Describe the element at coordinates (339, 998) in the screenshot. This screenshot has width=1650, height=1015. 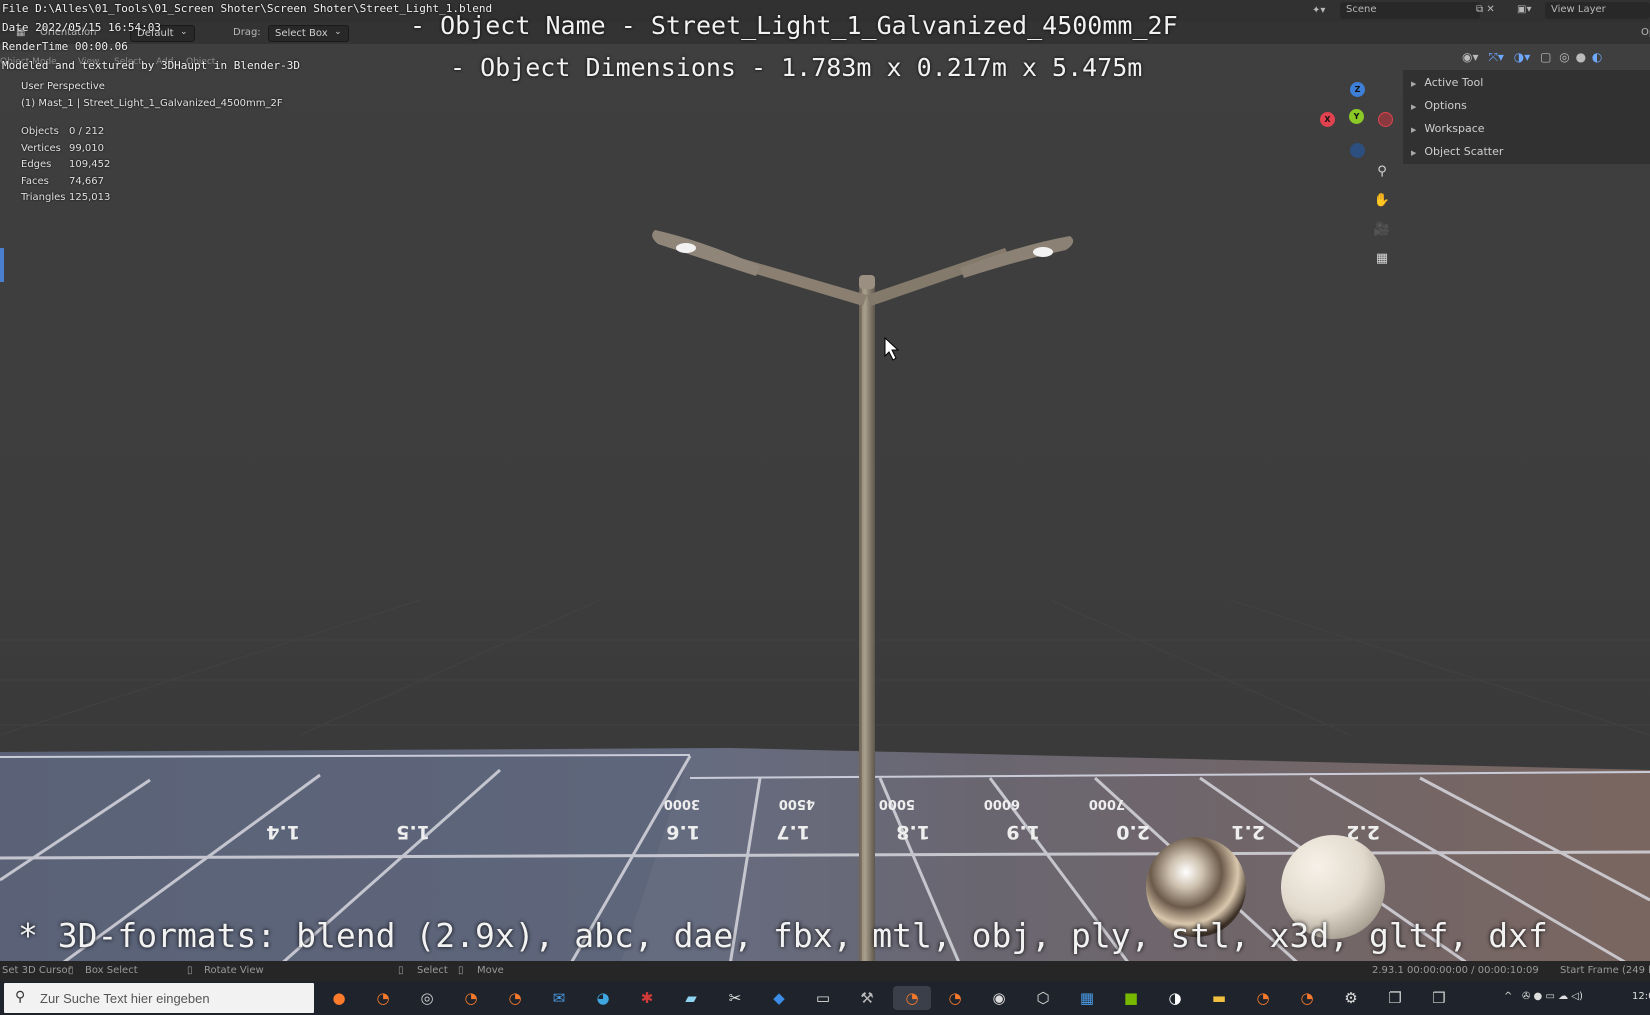
I see `firefox-icon: ●` at that location.